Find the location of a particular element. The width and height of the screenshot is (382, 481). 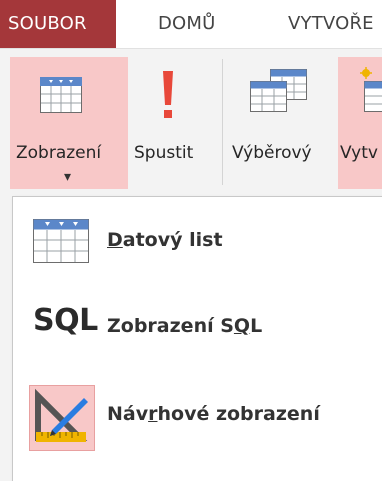

menu-item-design-view-label: Návrhové zobrazení is located at coordinates (213, 414).